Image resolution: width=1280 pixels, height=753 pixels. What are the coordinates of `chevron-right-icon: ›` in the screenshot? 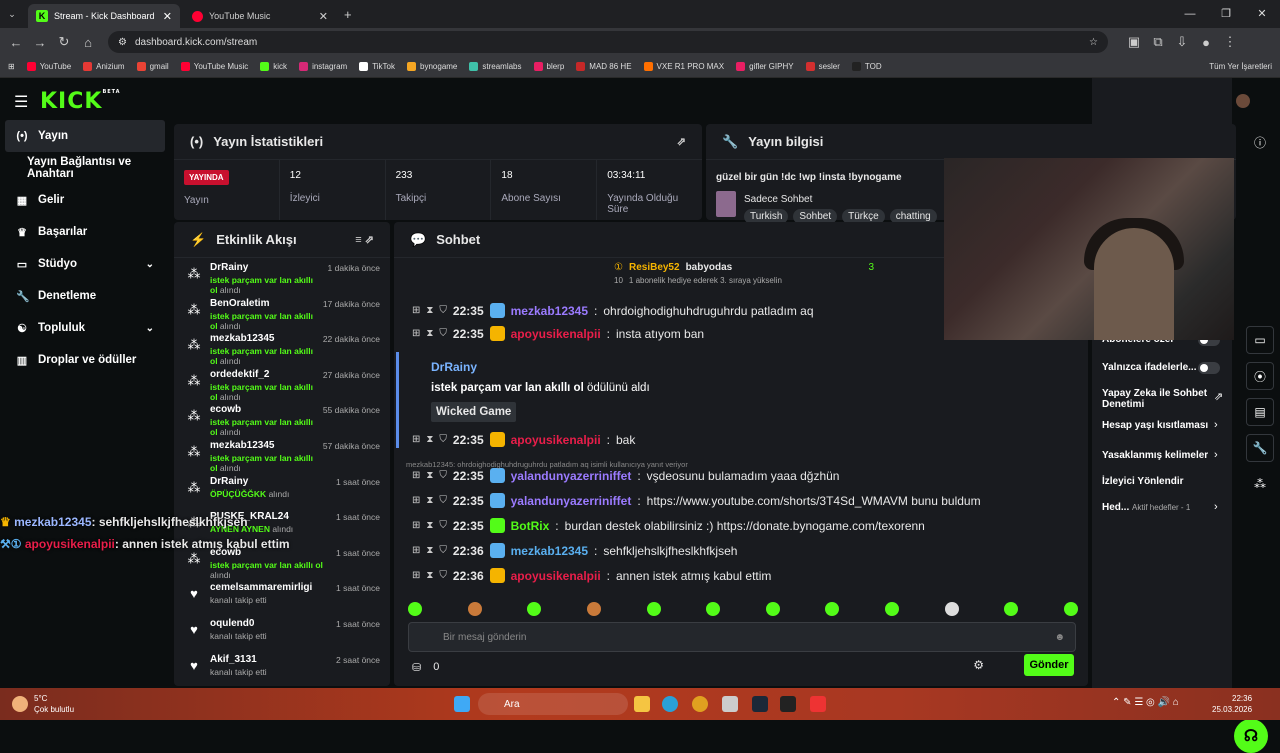 It's located at (1216, 425).